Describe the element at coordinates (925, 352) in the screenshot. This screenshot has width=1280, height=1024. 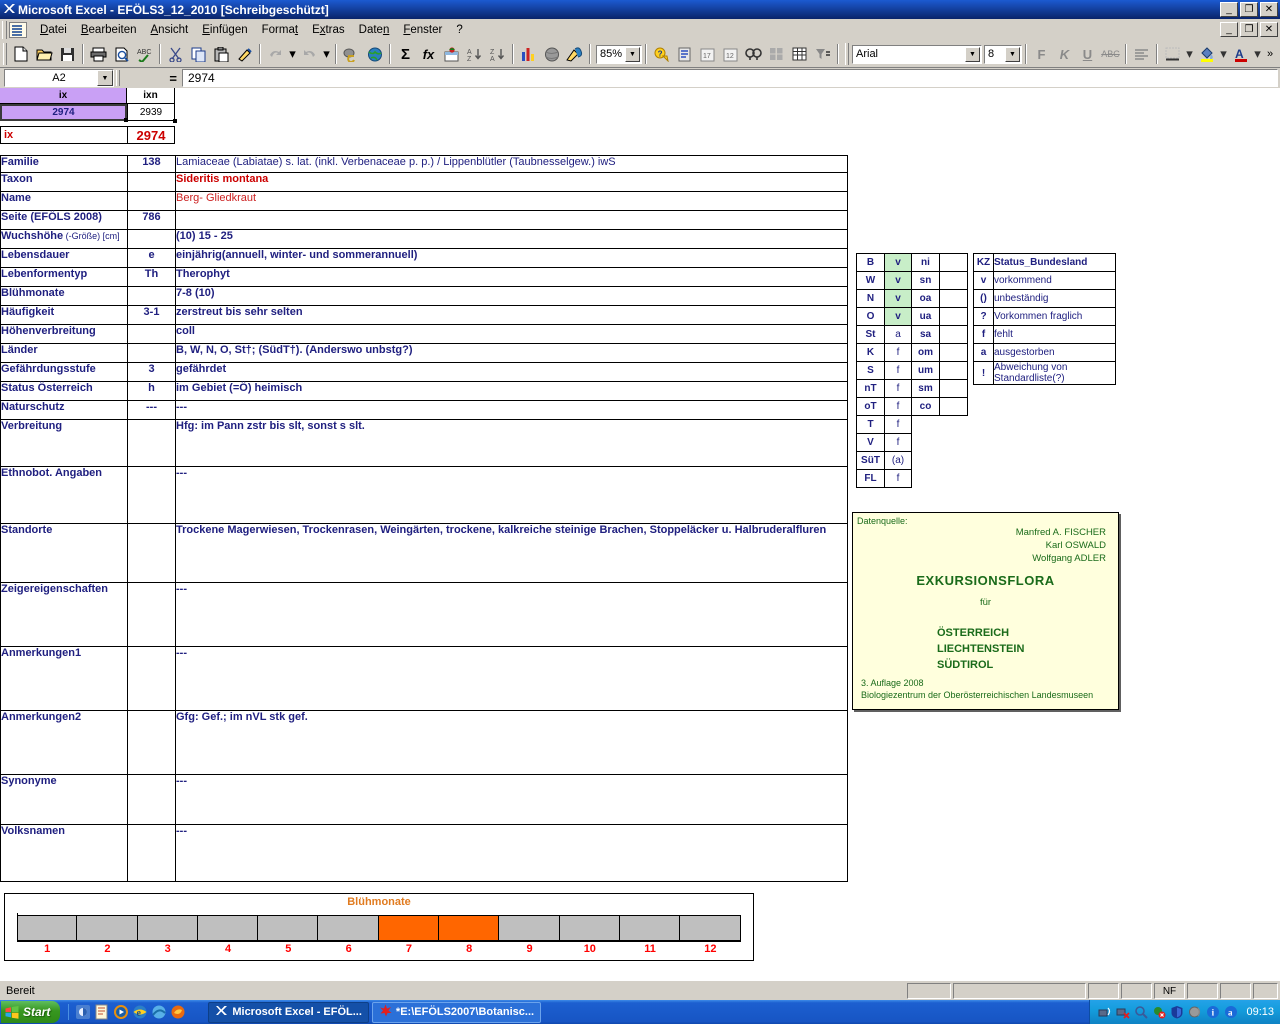
I see `status-key-cell: om` at that location.